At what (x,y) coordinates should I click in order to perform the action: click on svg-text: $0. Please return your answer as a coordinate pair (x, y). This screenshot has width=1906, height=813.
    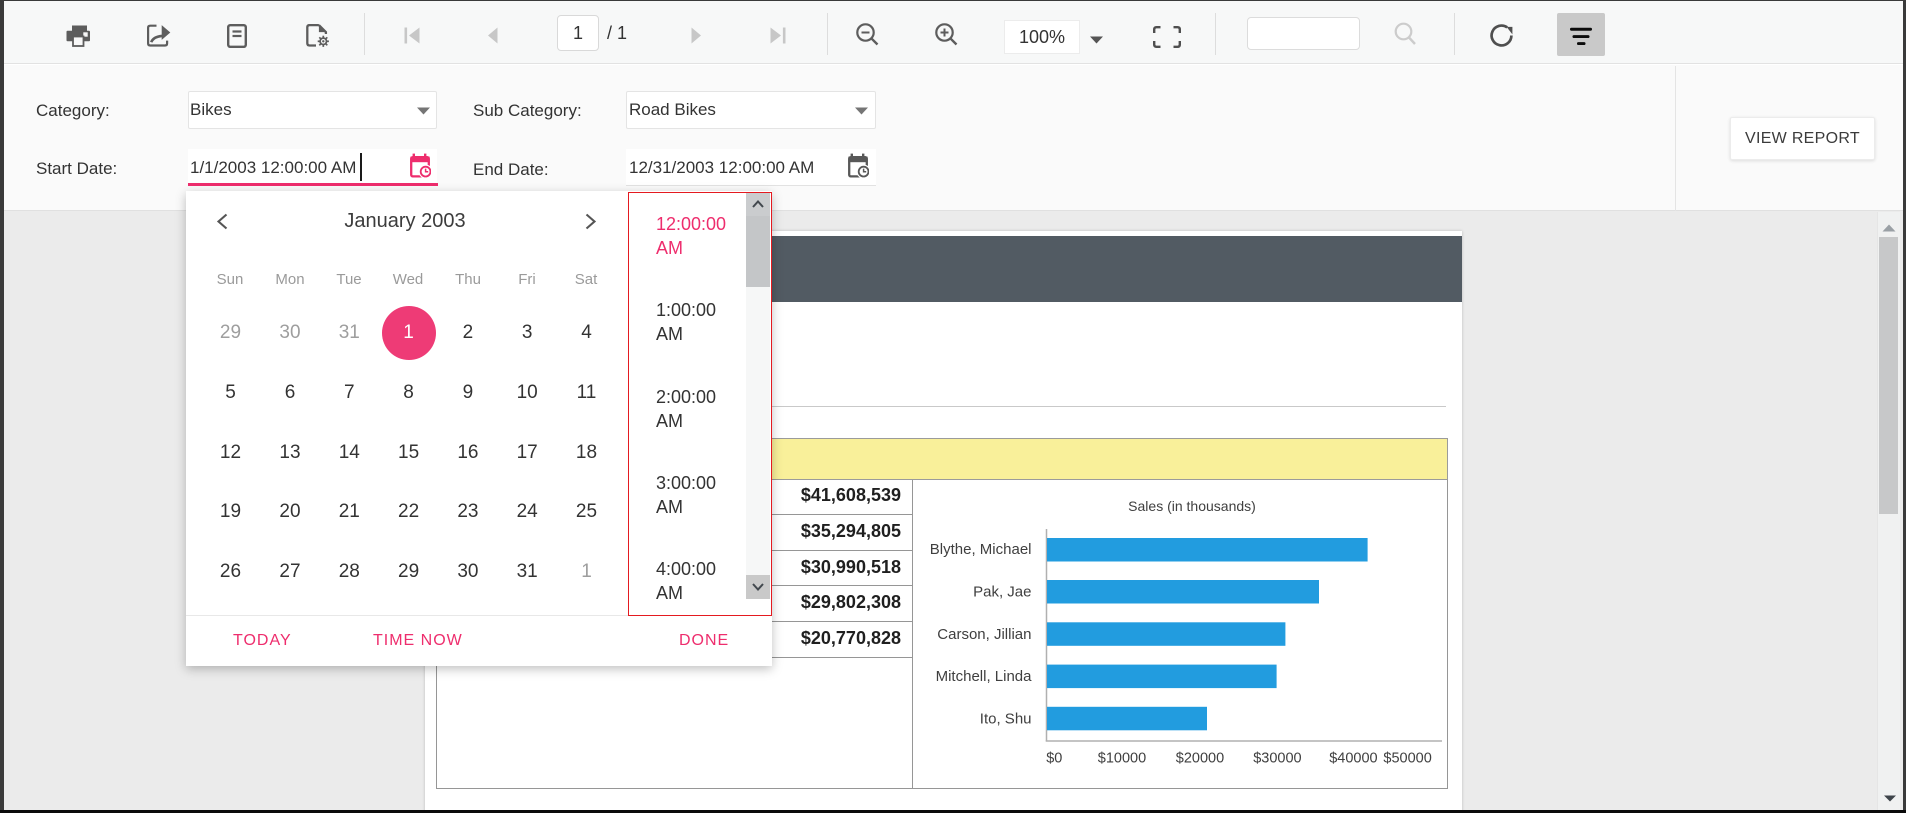
    Looking at the image, I should click on (1054, 759).